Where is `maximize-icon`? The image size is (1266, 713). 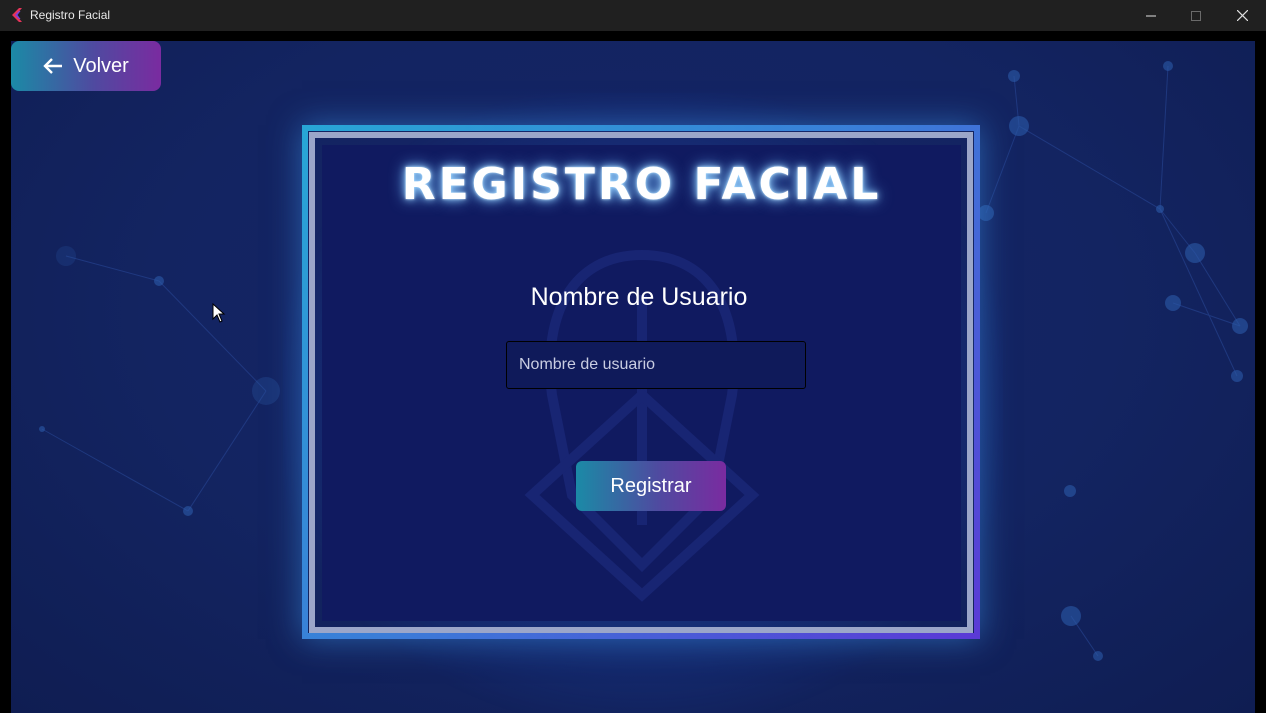
maximize-icon is located at coordinates (1196, 15).